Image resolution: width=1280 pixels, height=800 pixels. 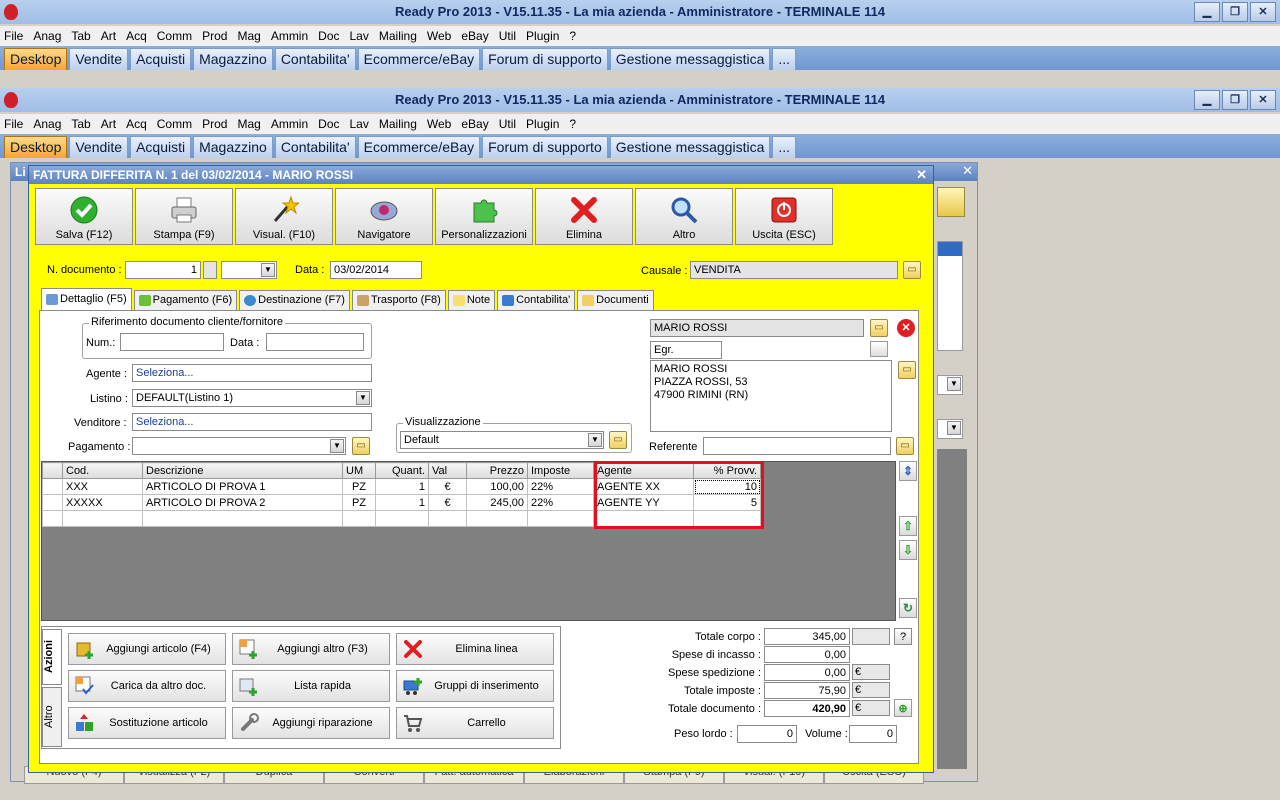 What do you see at coordinates (879, 328) in the screenshot?
I see `cliente-folder-icon: ▭` at bounding box center [879, 328].